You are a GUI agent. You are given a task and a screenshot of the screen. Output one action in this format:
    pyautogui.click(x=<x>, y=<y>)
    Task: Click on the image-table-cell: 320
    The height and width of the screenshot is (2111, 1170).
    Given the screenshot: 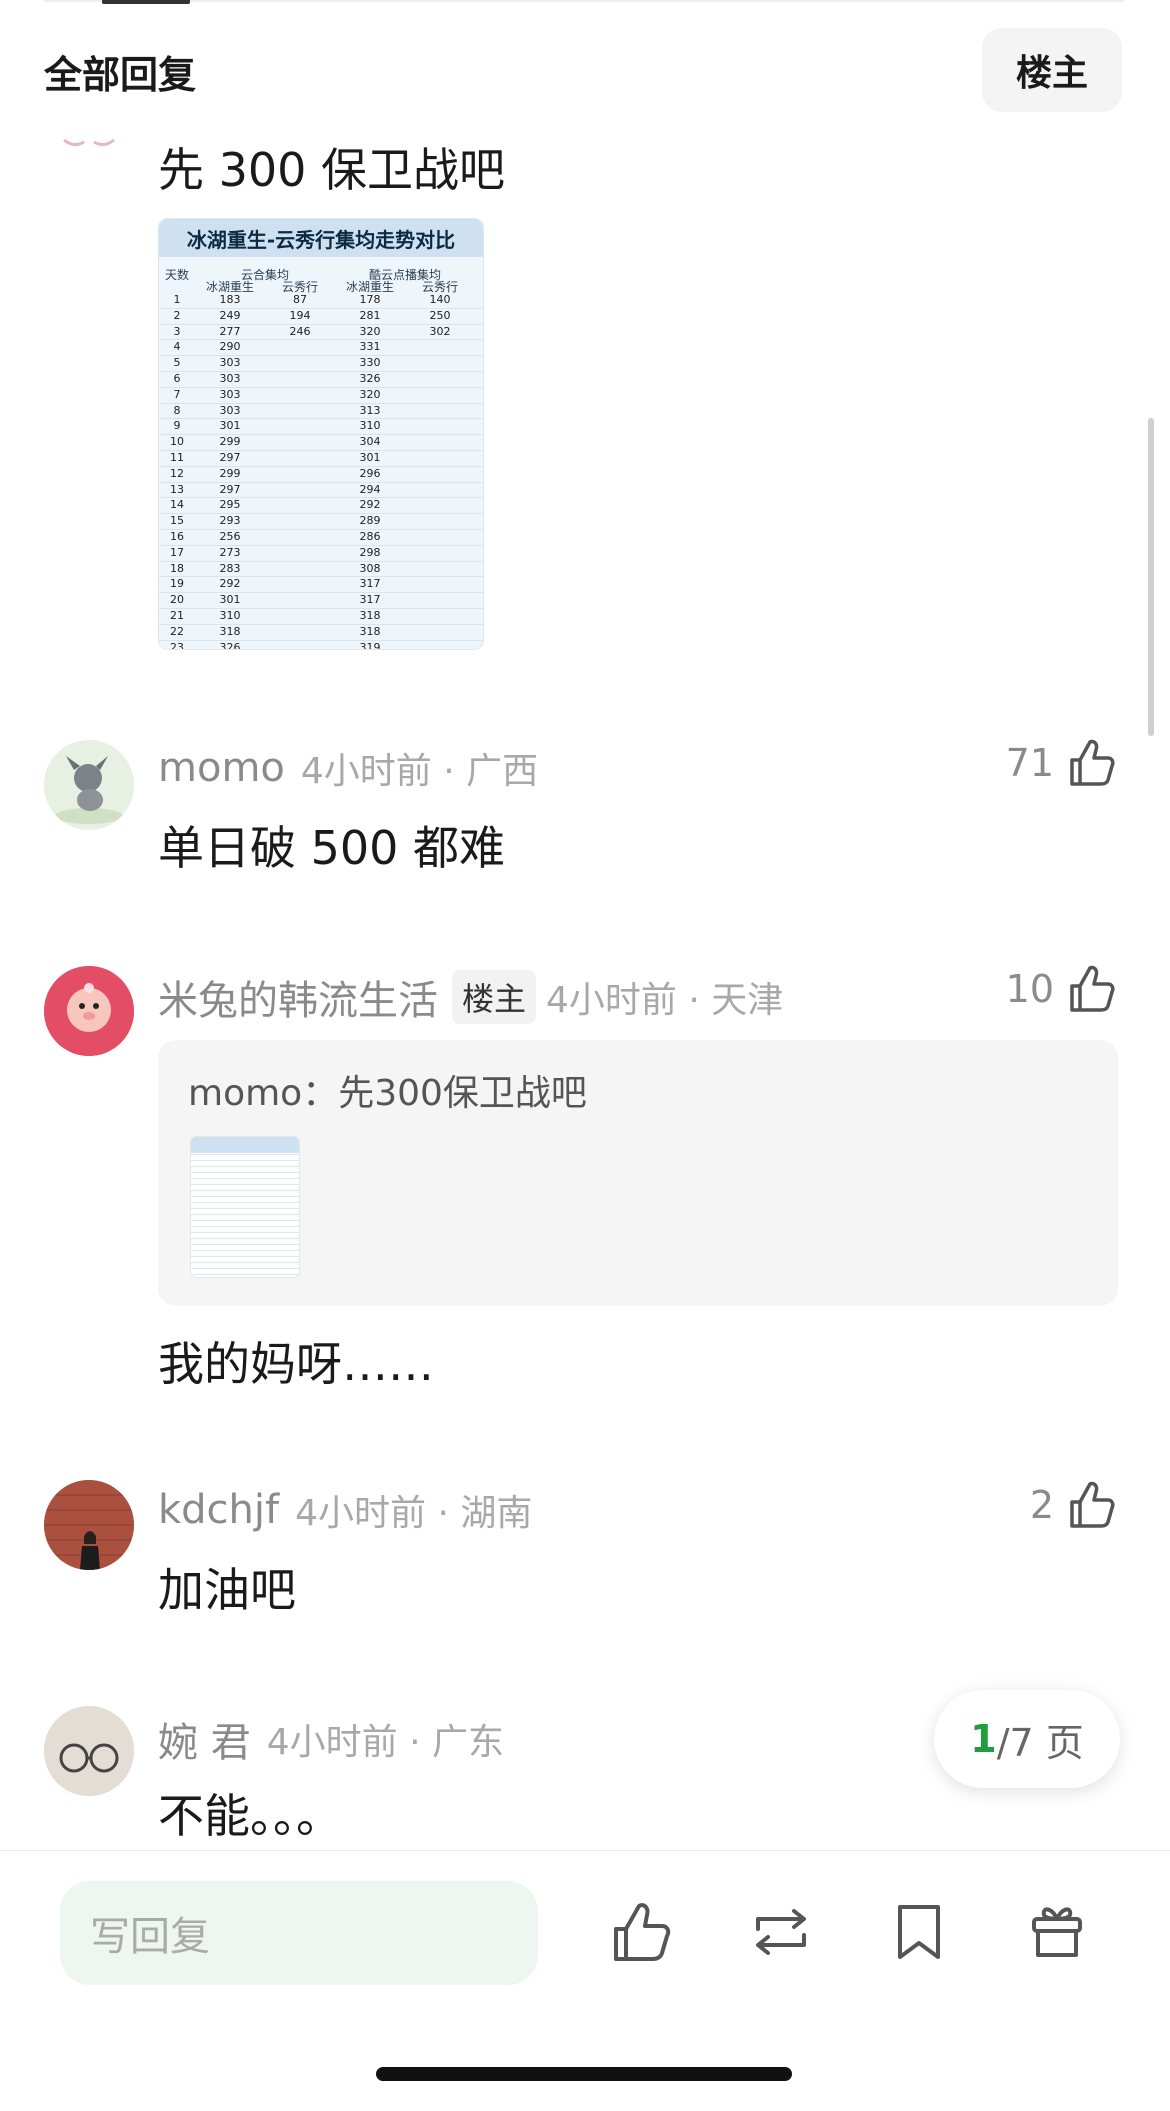 What is the action you would take?
    pyautogui.click(x=370, y=394)
    